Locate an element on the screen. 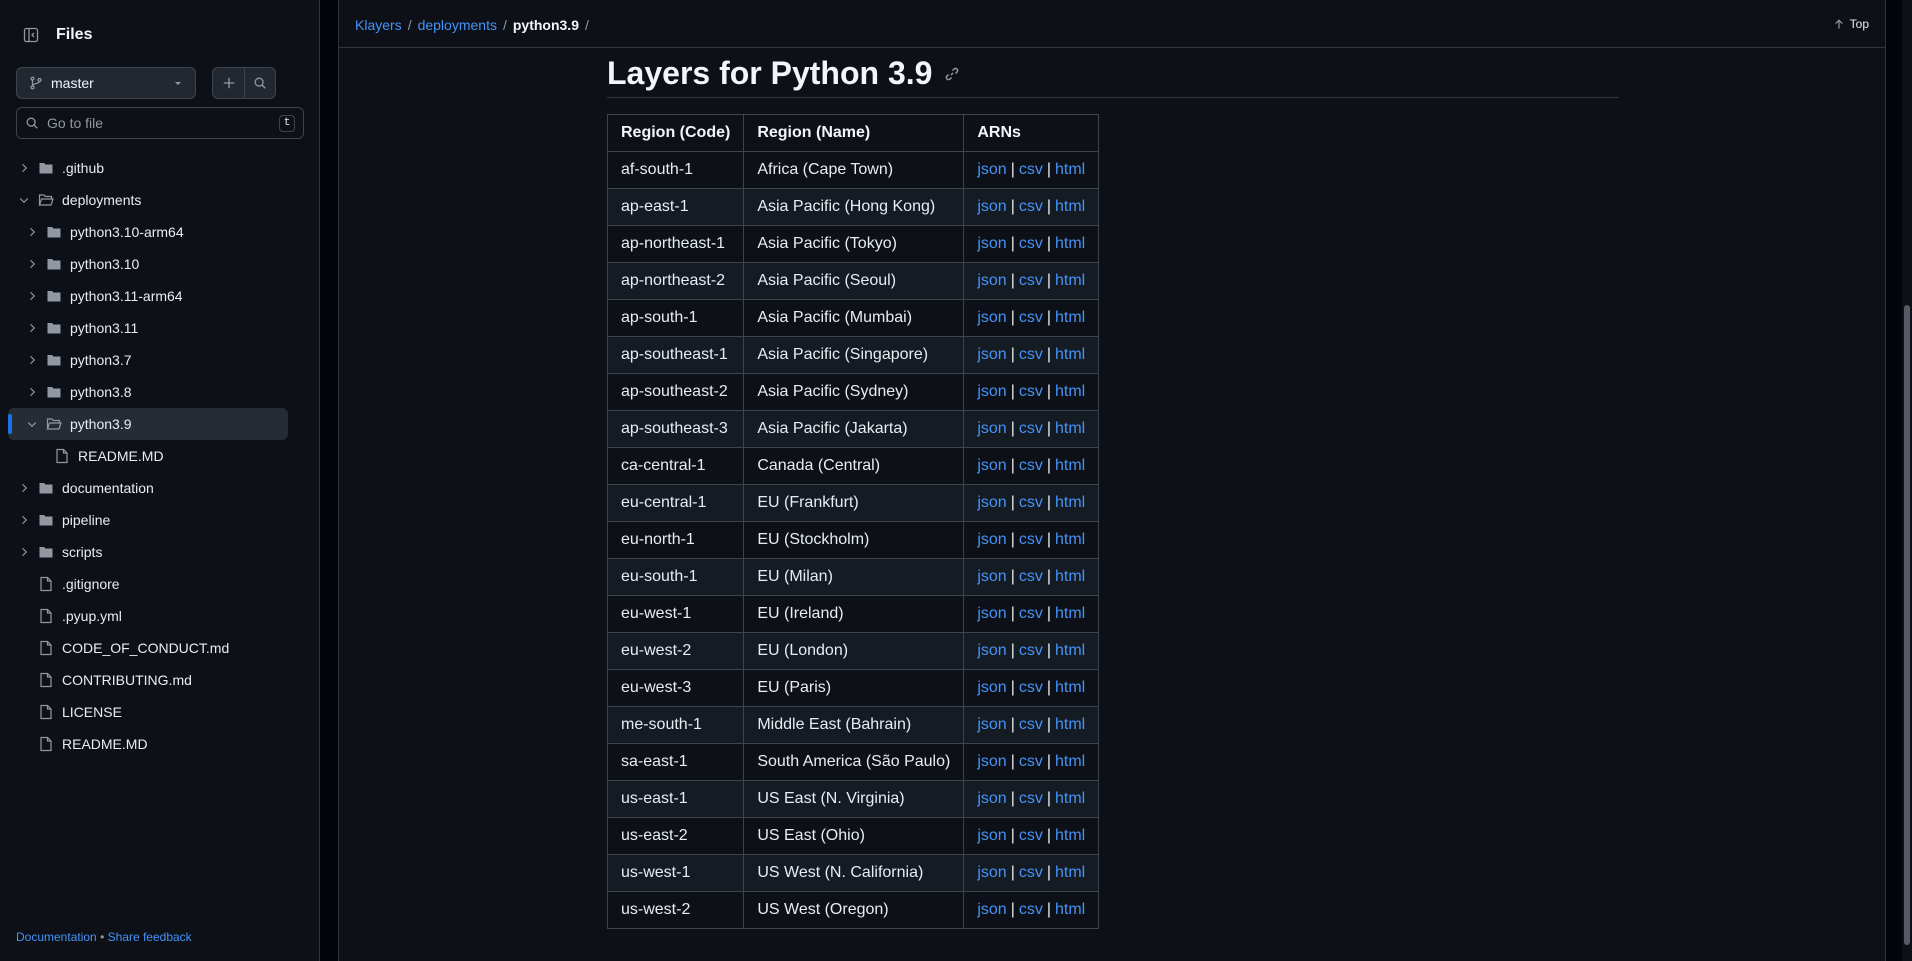 The image size is (1912, 961). documentation-link: Documentation is located at coordinates (56, 937).